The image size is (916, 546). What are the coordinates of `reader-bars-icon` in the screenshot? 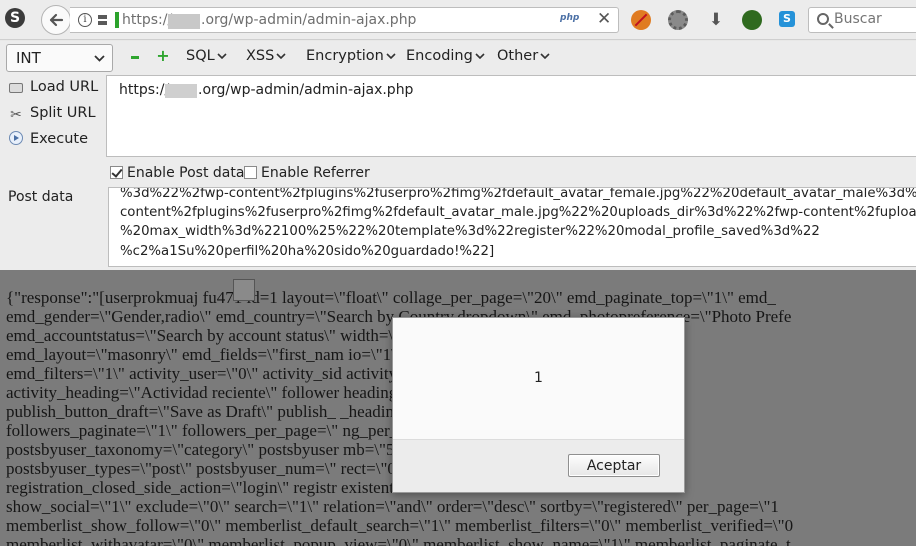 It's located at (102, 20).